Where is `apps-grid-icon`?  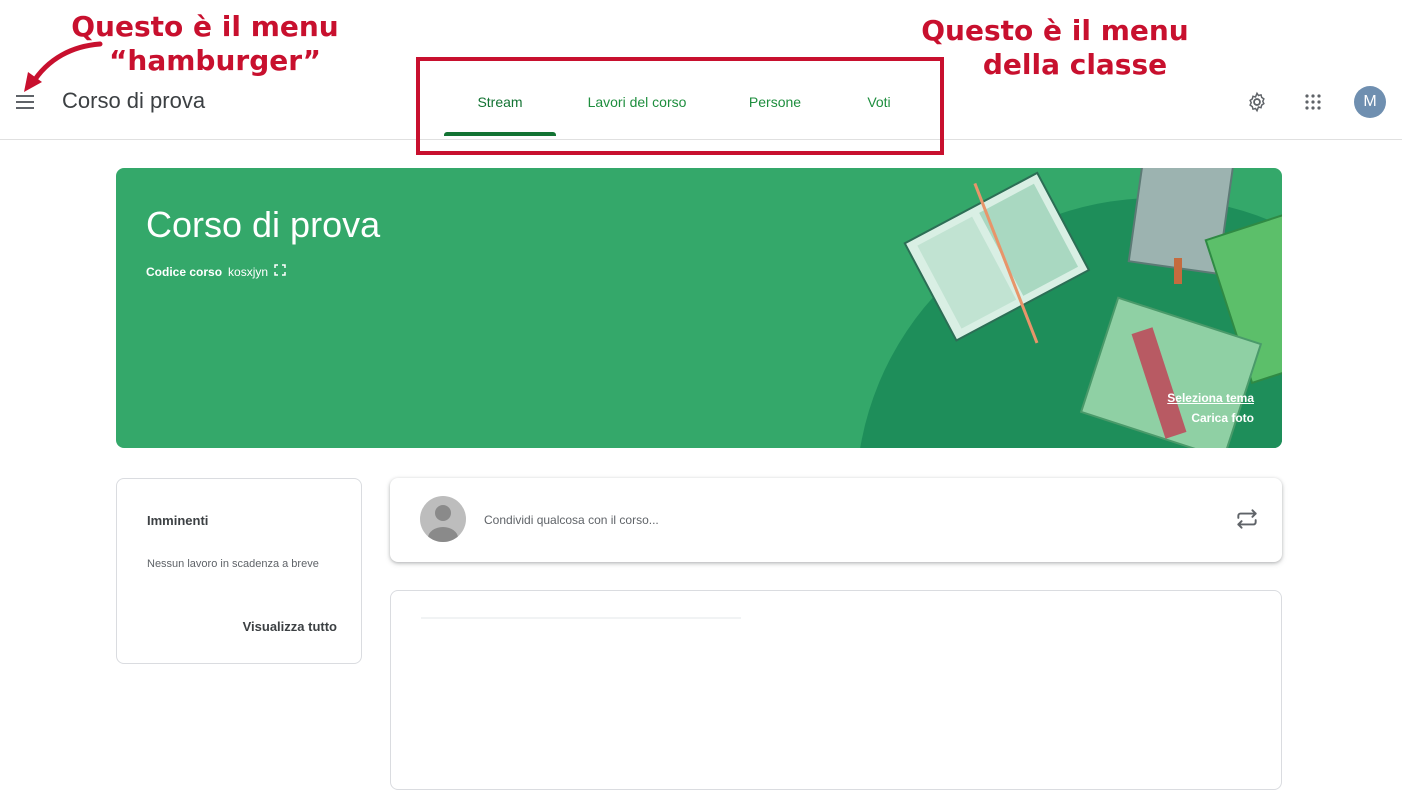 apps-grid-icon is located at coordinates (1313, 102).